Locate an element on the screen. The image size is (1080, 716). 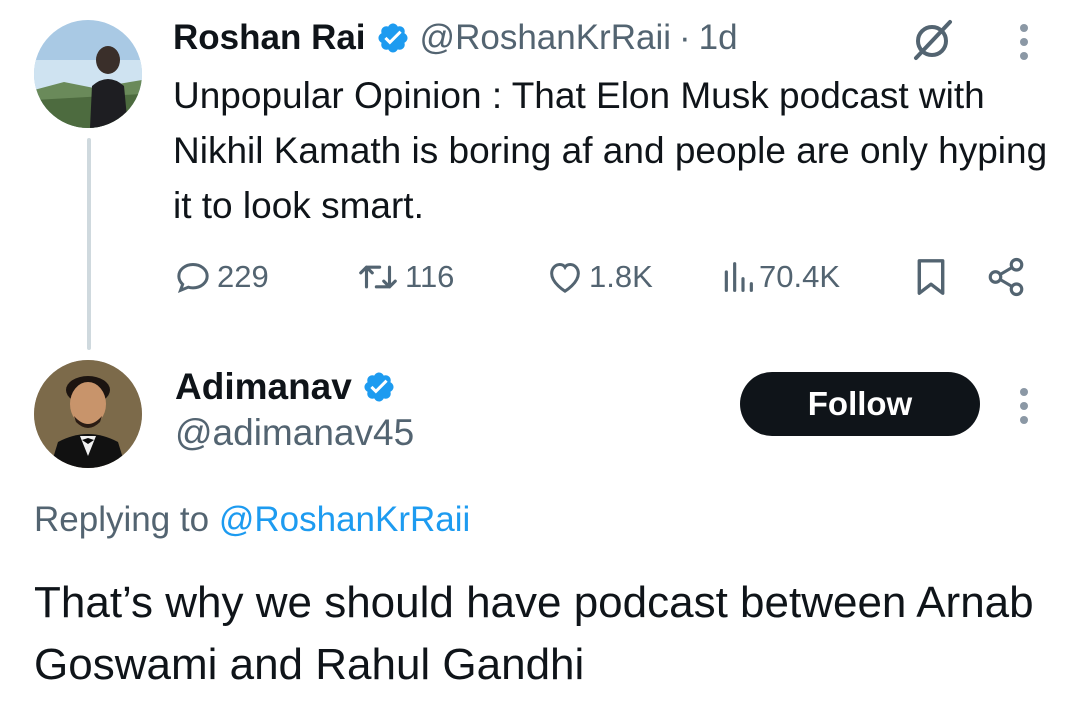
views-count: 70.4K is located at coordinates (800, 276).